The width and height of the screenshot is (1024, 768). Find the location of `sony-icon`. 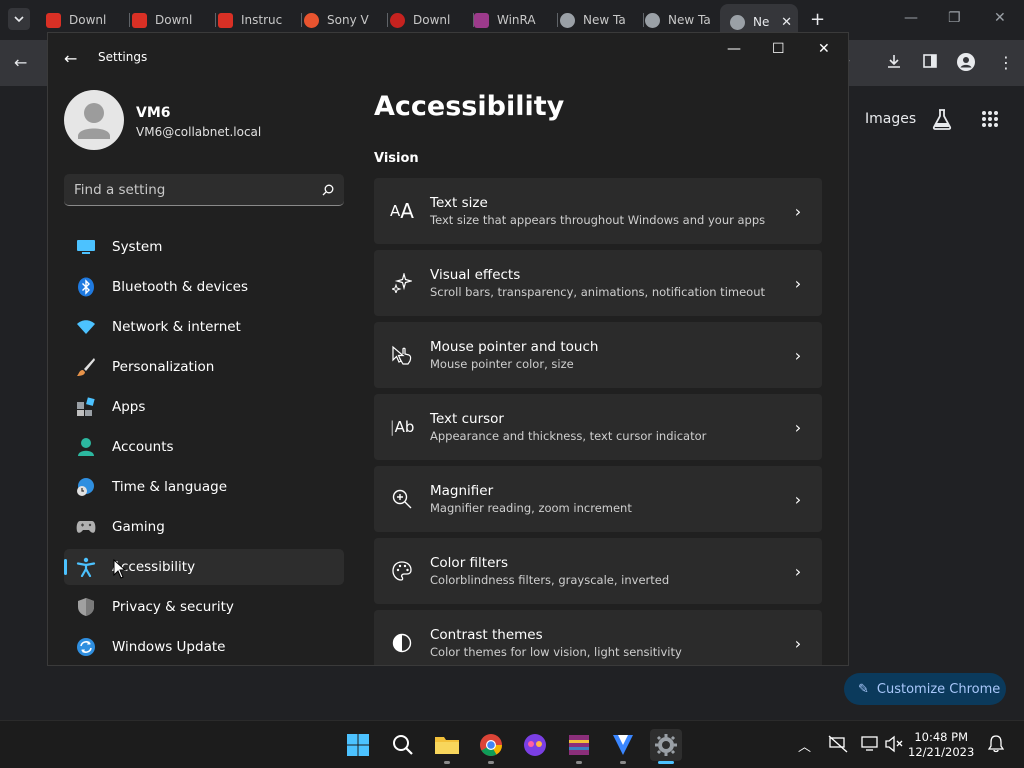

sony-icon is located at coordinates (311, 20).